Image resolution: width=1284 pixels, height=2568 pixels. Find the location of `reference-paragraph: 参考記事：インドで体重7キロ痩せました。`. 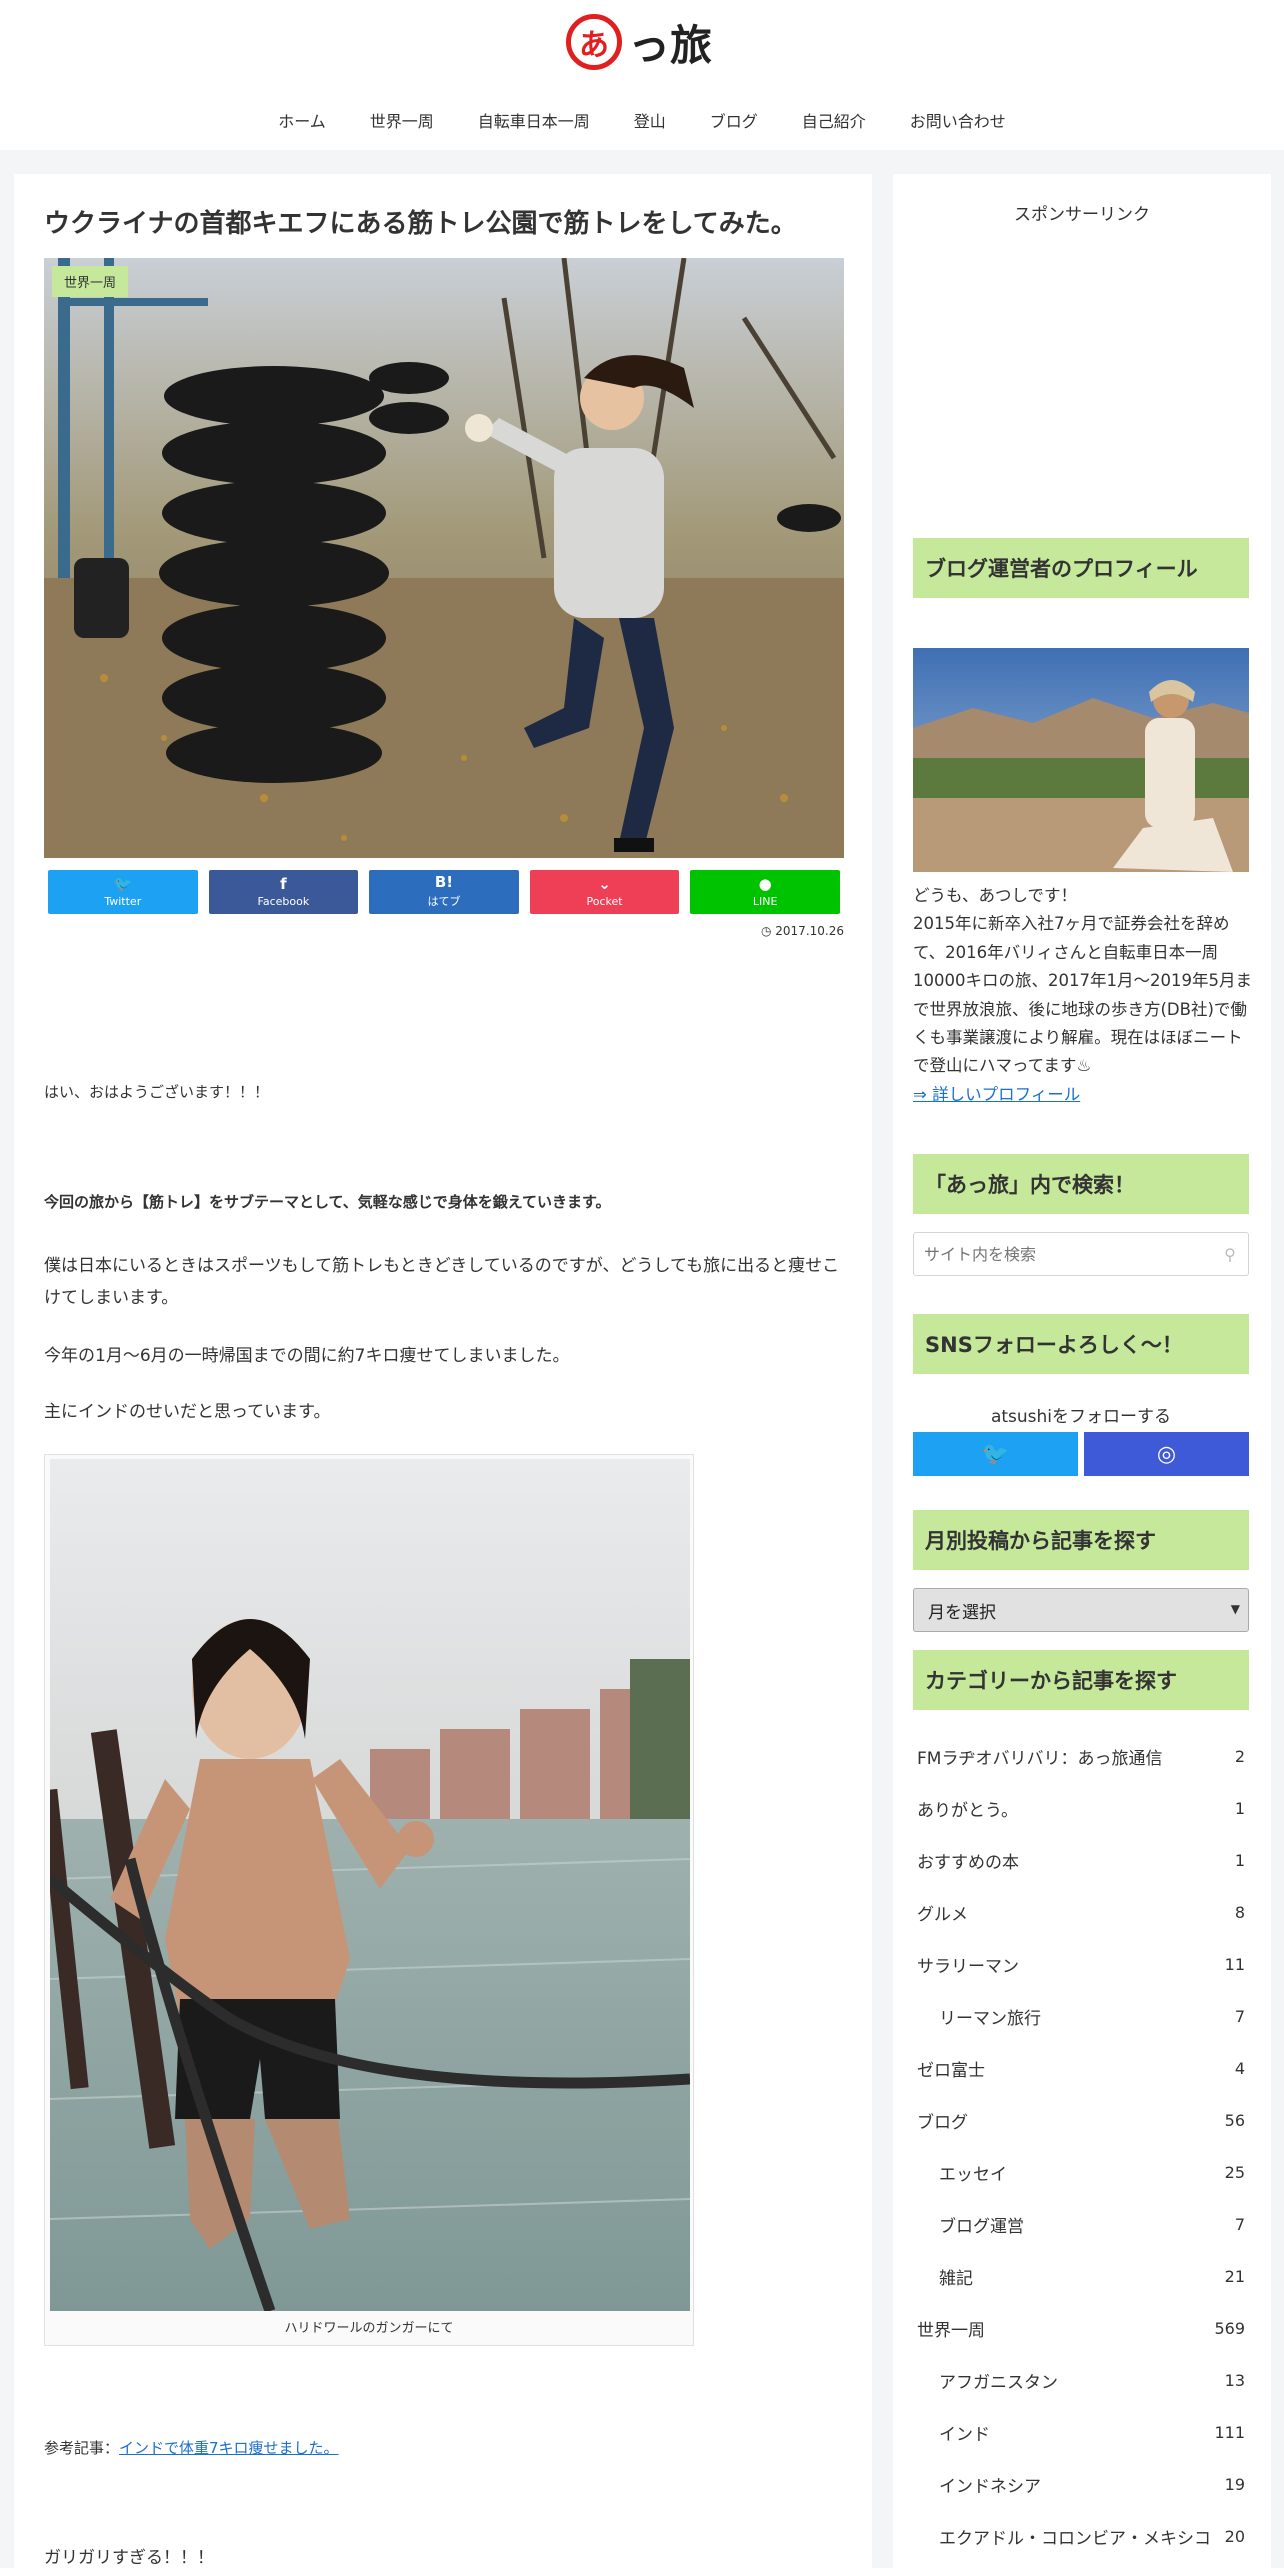

reference-paragraph: 参考記事：インドで体重7キロ痩せました。 is located at coordinates (444, 2448).